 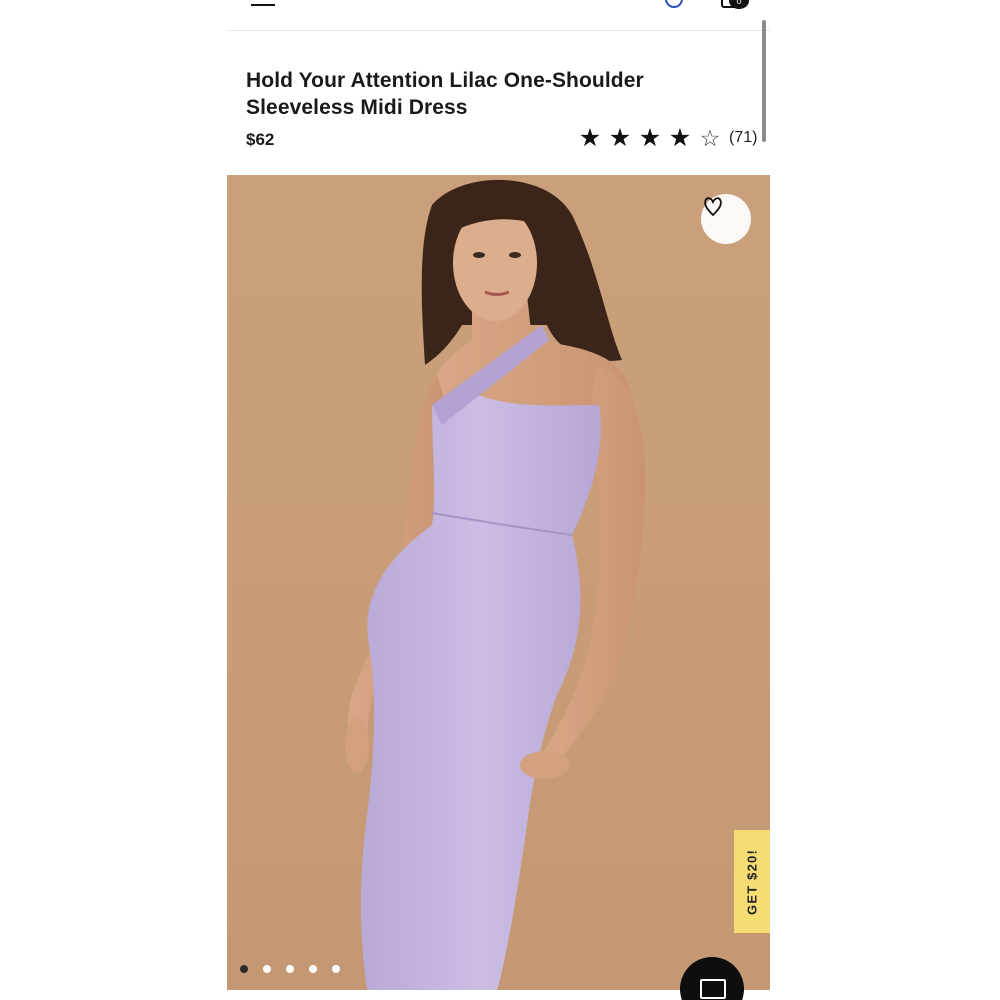 I want to click on top-nav: 0, so click(x=498, y=15).